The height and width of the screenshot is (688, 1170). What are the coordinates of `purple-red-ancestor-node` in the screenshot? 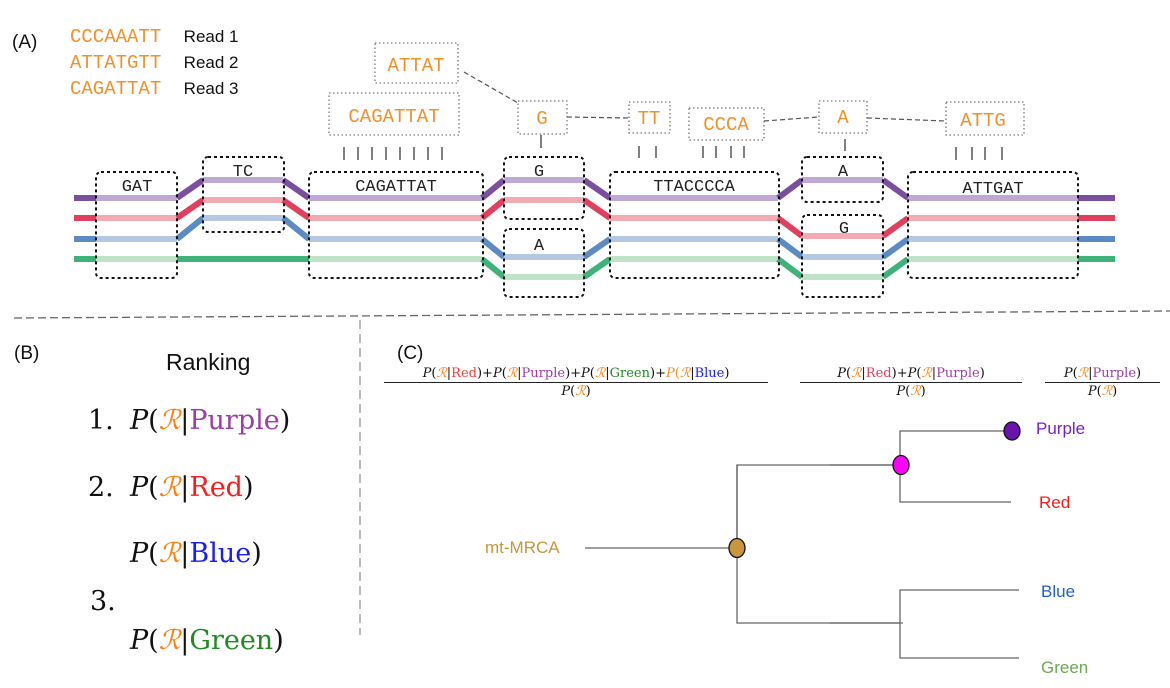 It's located at (901, 465).